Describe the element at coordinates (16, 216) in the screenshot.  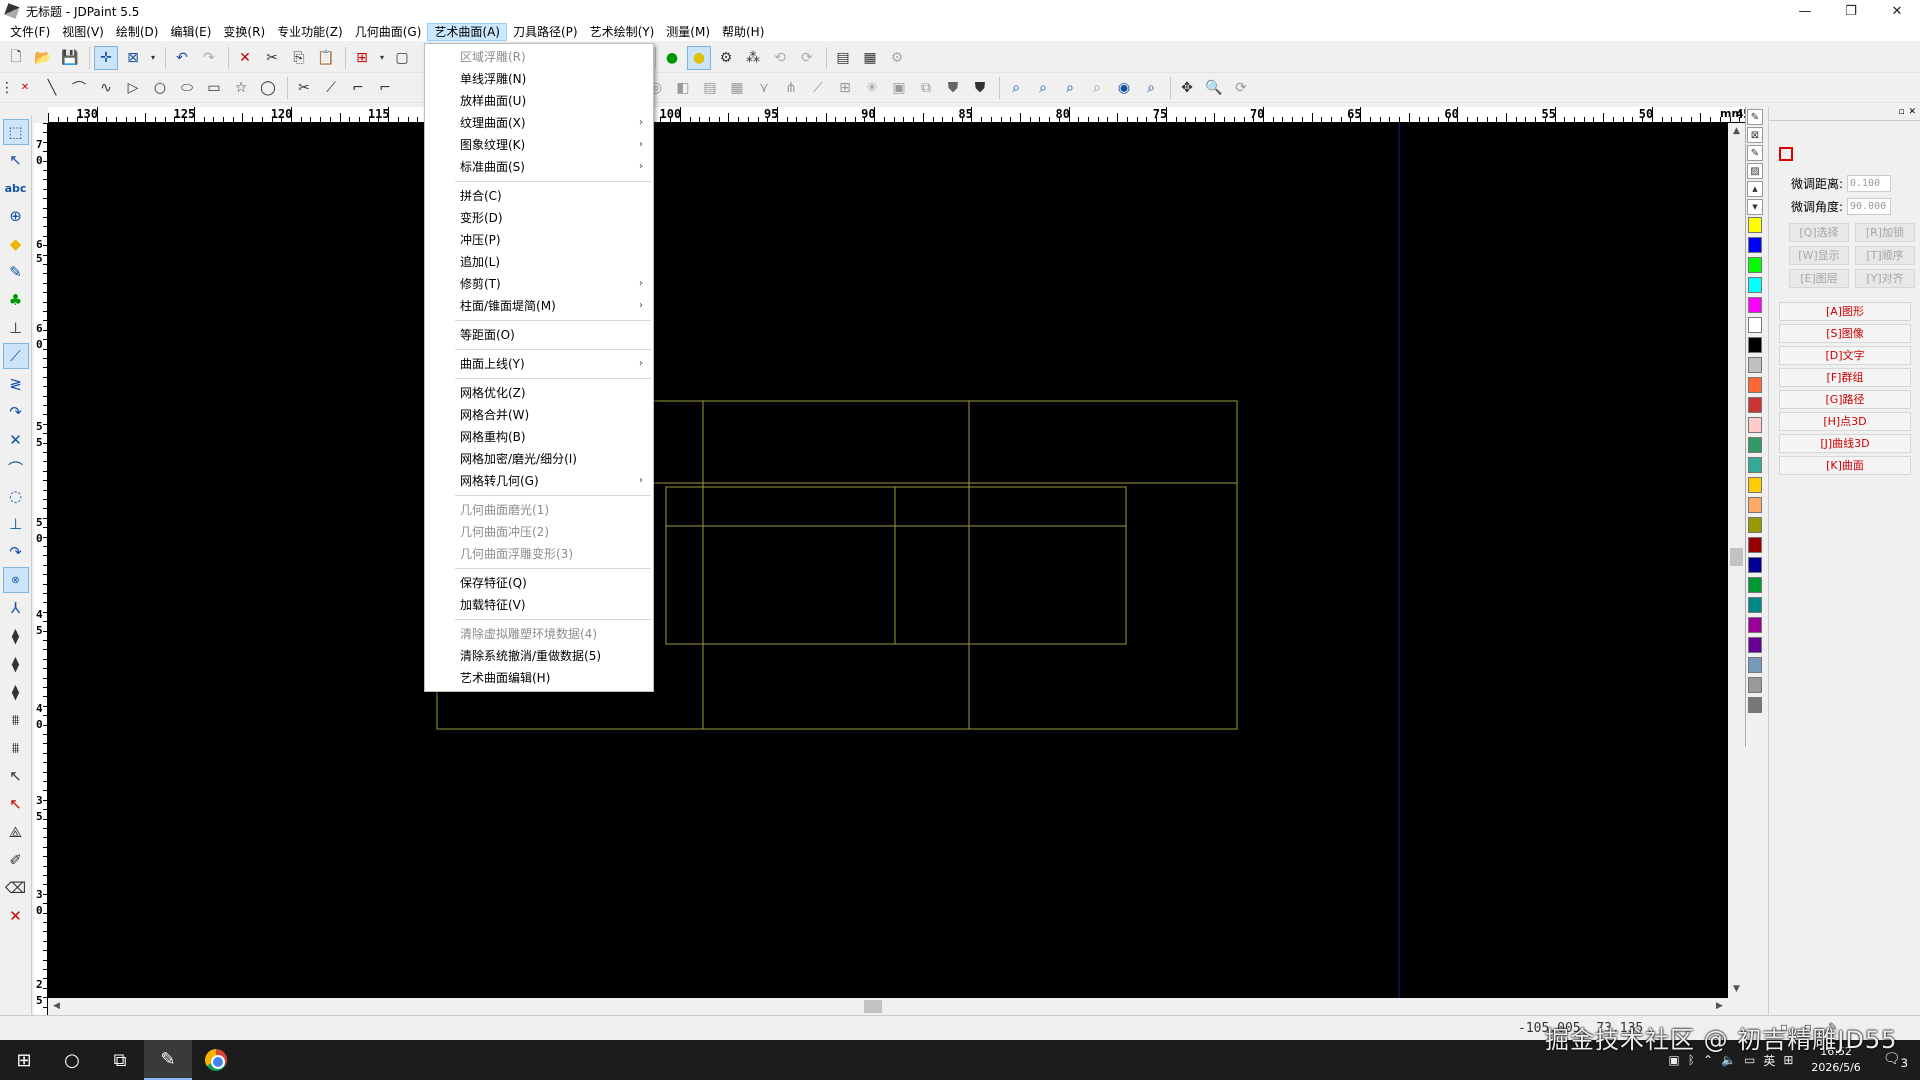
I see `rotate-tool-icon: ⊕` at that location.